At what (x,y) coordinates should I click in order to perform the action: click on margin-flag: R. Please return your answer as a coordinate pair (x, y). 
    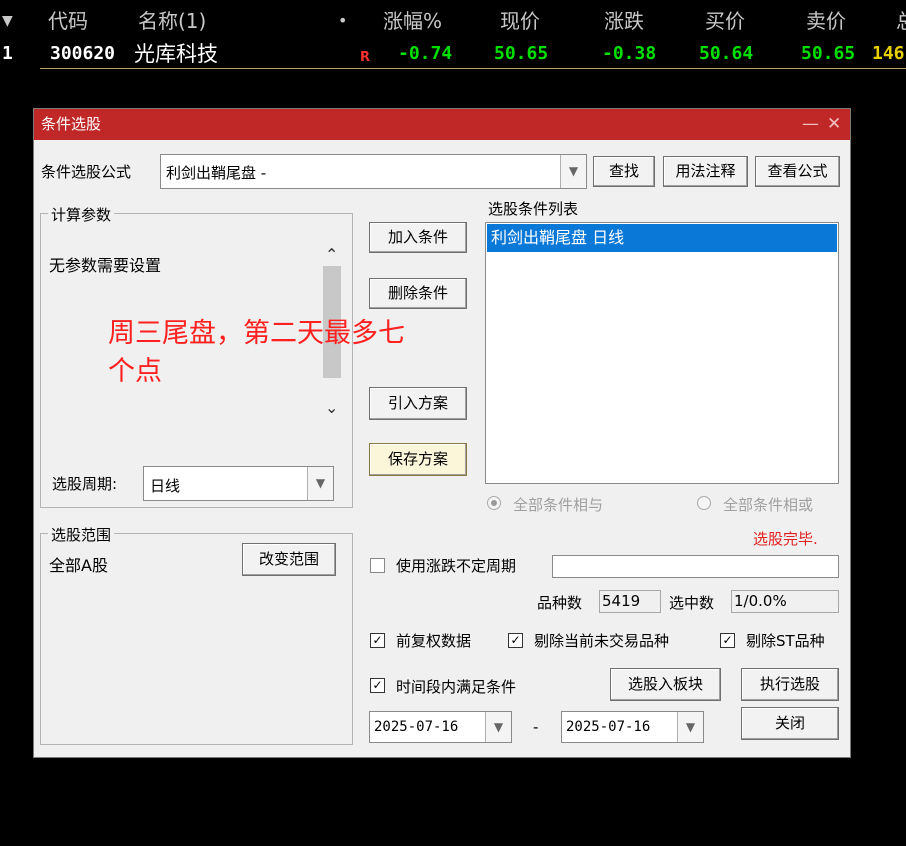
    Looking at the image, I should click on (365, 57).